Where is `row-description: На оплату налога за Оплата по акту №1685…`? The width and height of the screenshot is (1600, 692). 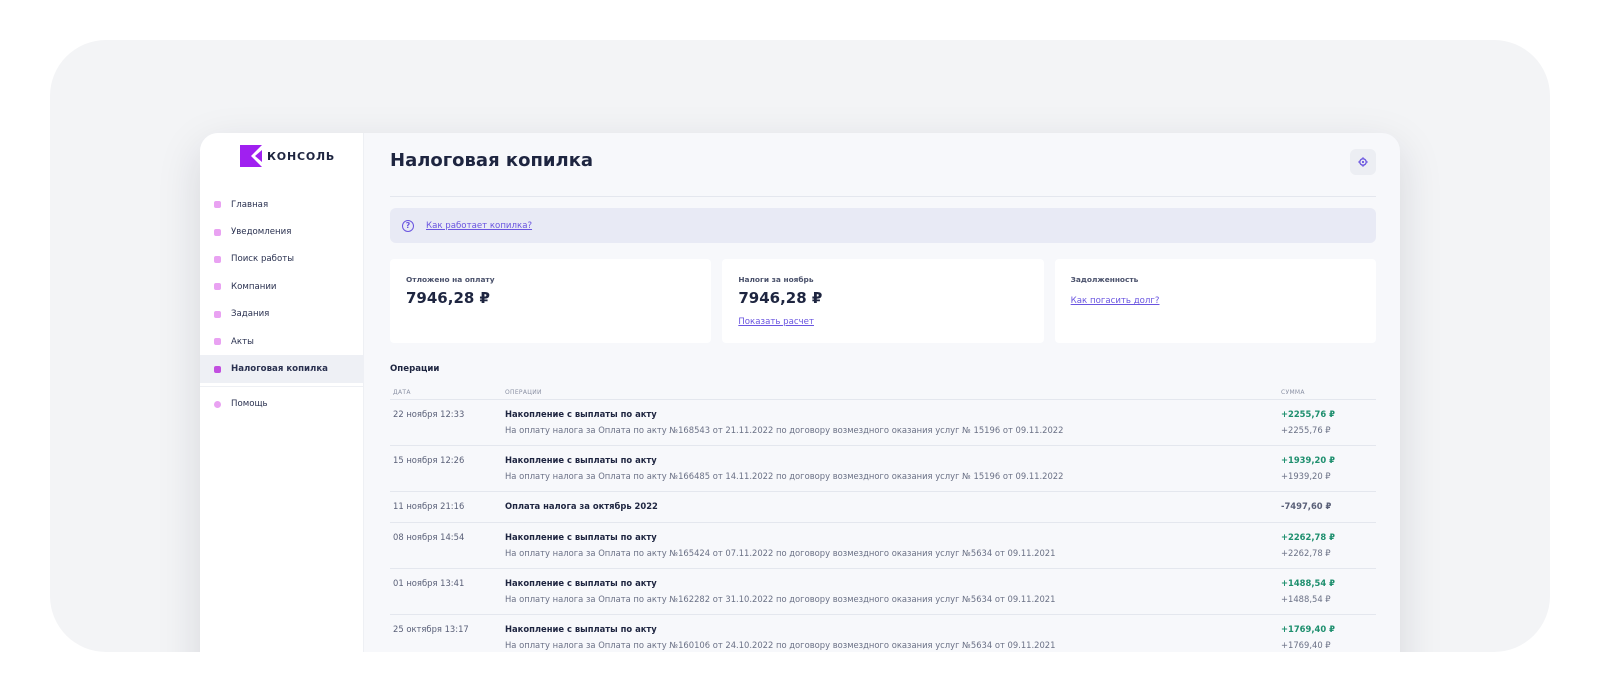 row-description: На оплату налога за Оплата по акту №1685… is located at coordinates (784, 430).